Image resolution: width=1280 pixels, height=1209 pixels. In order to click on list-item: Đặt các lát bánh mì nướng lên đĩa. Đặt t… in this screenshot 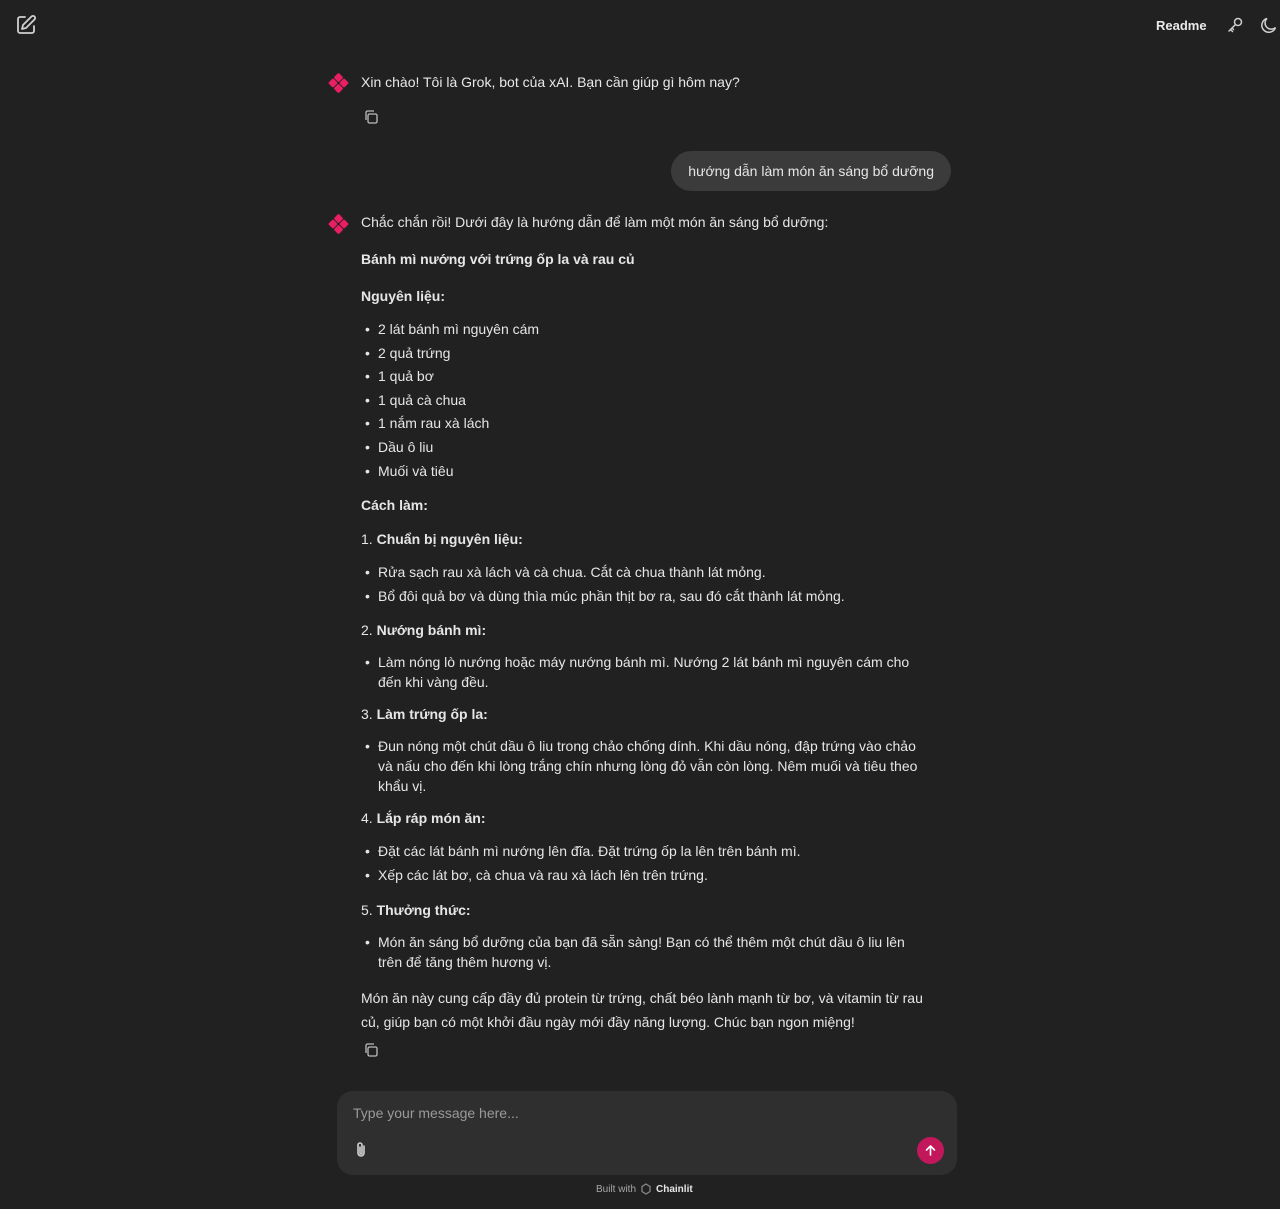, I will do `click(656, 852)`.